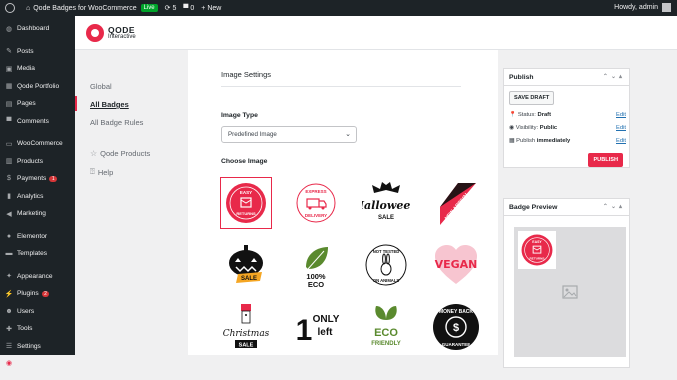 The image size is (677, 380). What do you see at coordinates (95, 33) in the screenshot?
I see `qode-logo-icon` at bounding box center [95, 33].